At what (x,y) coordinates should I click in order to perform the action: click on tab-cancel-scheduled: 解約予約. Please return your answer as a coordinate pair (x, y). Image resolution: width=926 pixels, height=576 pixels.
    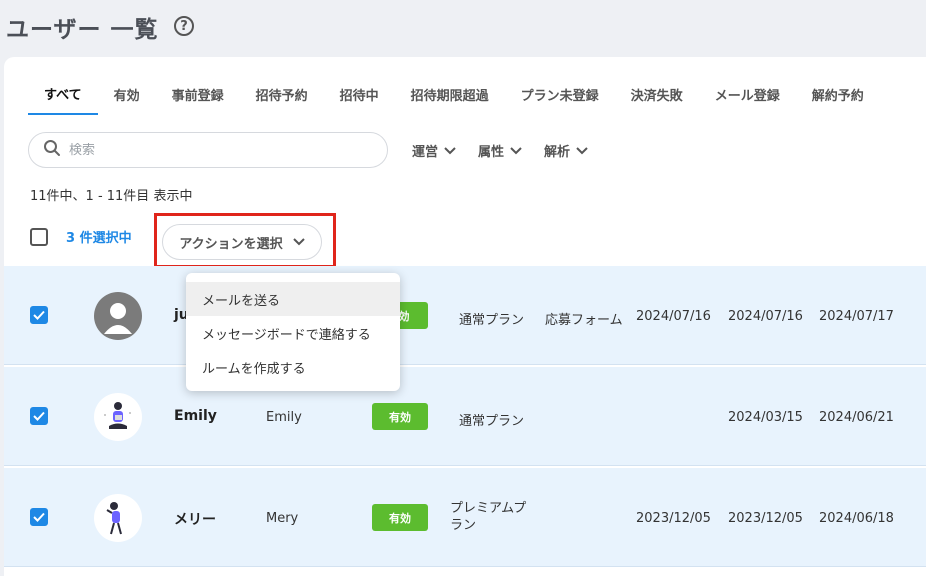
    Looking at the image, I should click on (838, 99).